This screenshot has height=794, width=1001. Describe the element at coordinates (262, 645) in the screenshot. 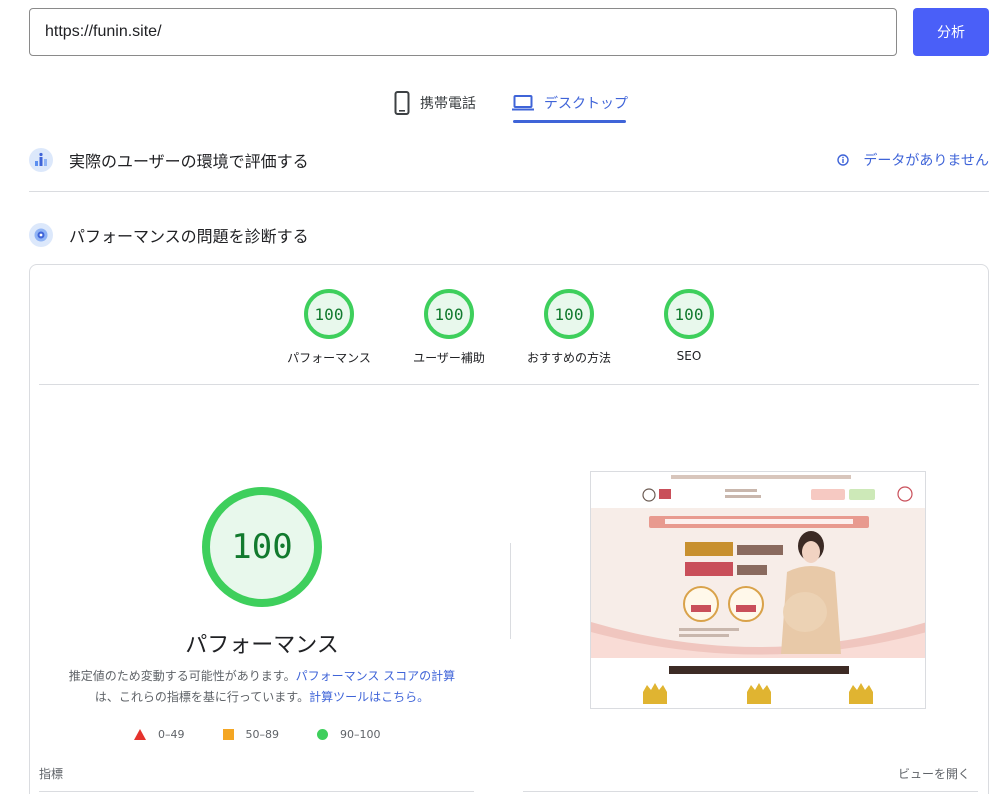

I see `performance-title: パフォーマンス` at that location.